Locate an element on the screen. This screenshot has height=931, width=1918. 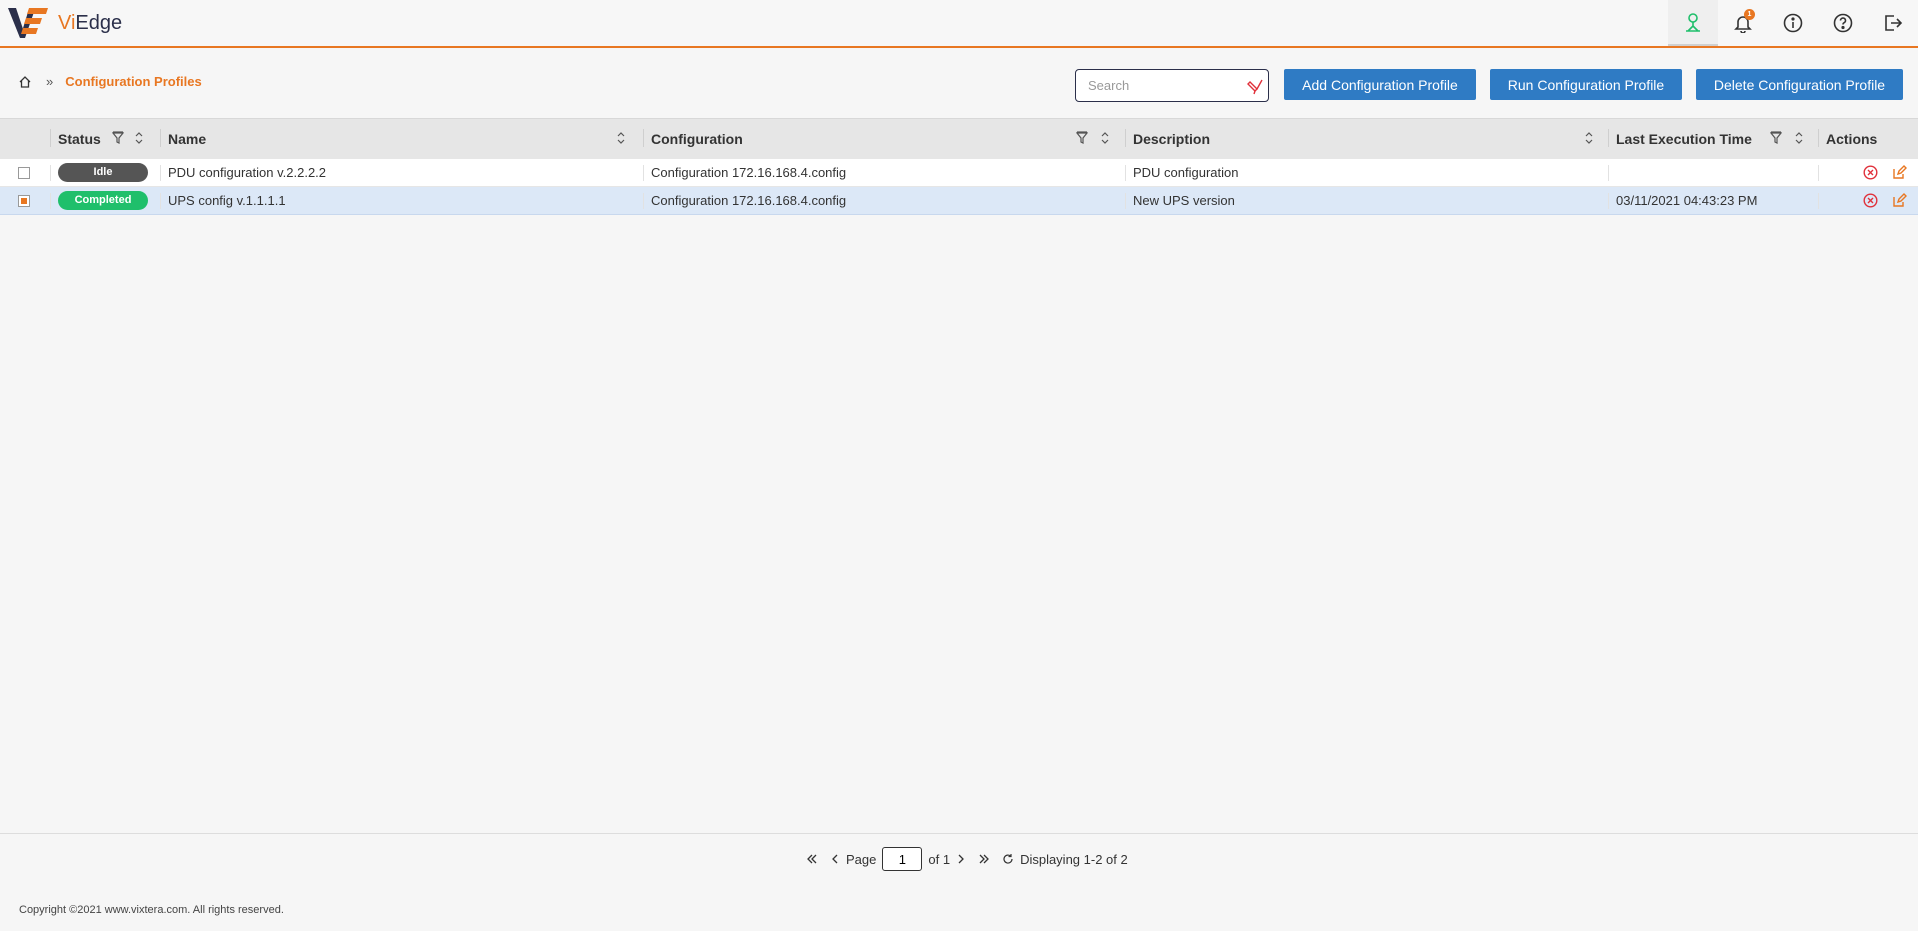
breadcrumb-current: Configuration Profiles is located at coordinates (133, 81).